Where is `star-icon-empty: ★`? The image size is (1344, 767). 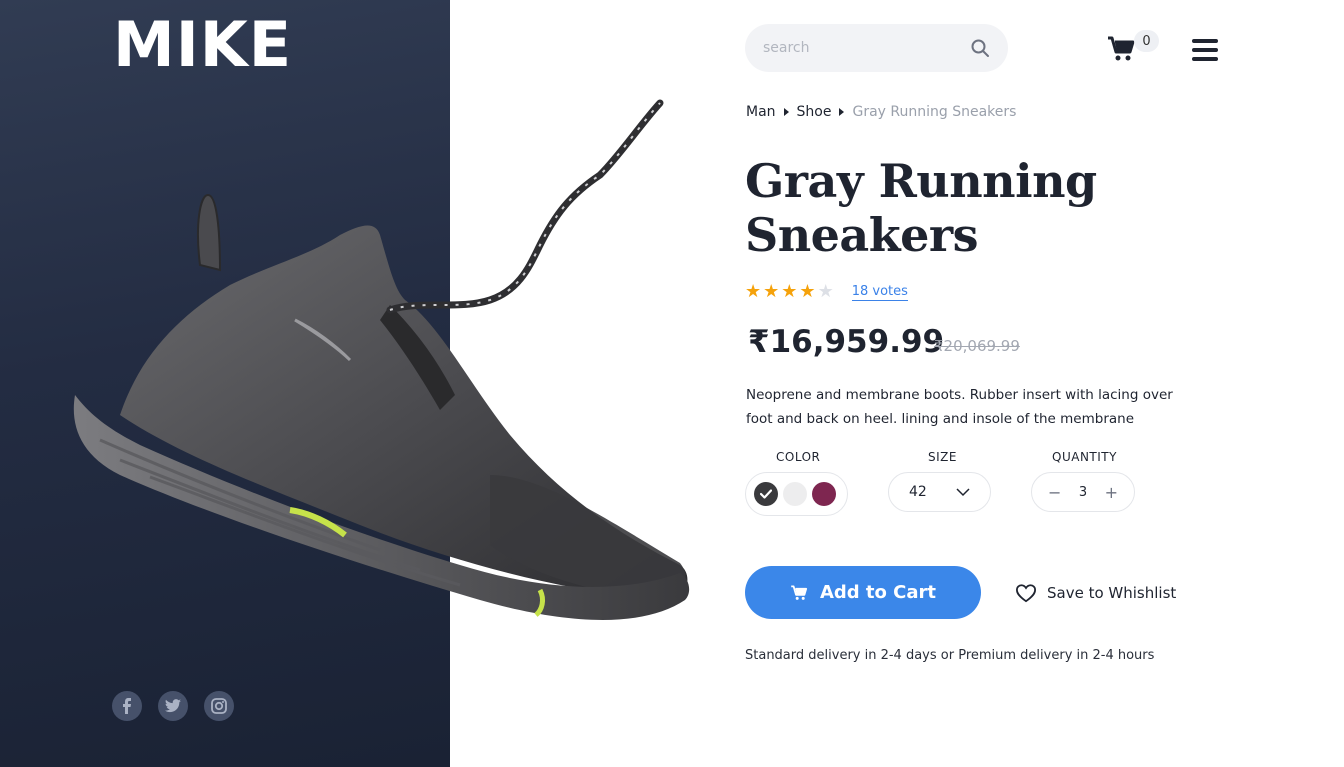
star-icon-empty: ★ is located at coordinates (825, 291).